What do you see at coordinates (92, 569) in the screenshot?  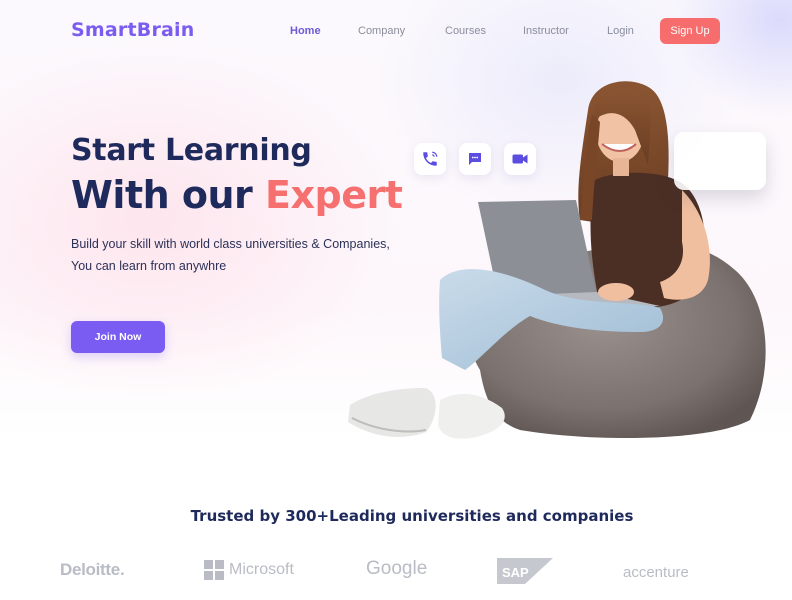 I see `deloitte-logo: Deloitte.` at bounding box center [92, 569].